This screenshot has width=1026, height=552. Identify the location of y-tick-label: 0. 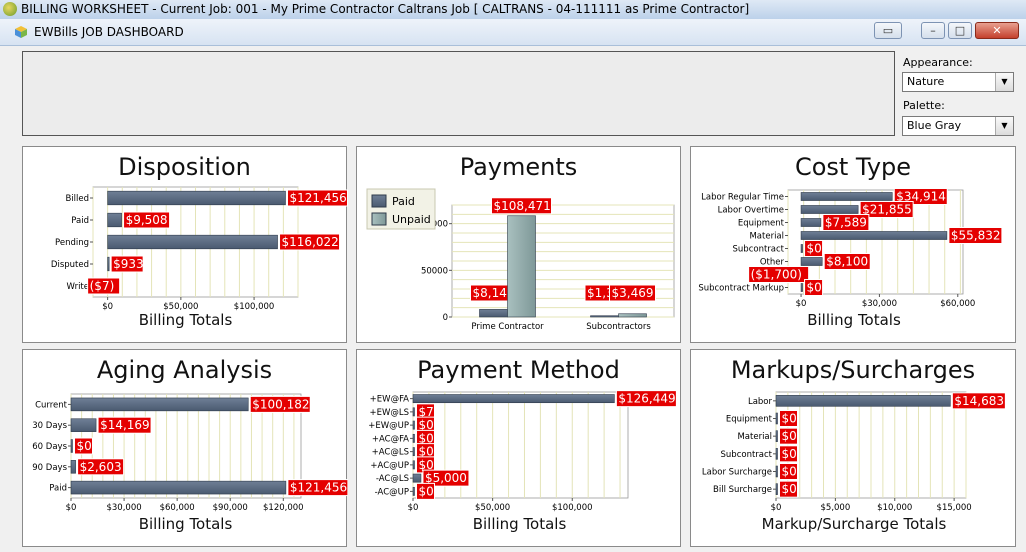
(445, 318).